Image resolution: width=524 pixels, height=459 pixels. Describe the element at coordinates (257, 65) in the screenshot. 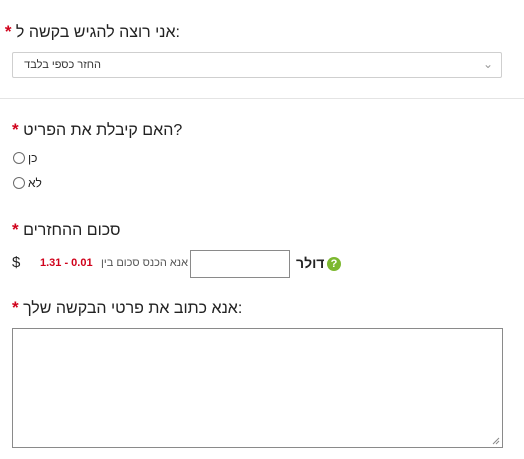

I see `request-type-select: החזר כספי בלבד ⌄` at that location.